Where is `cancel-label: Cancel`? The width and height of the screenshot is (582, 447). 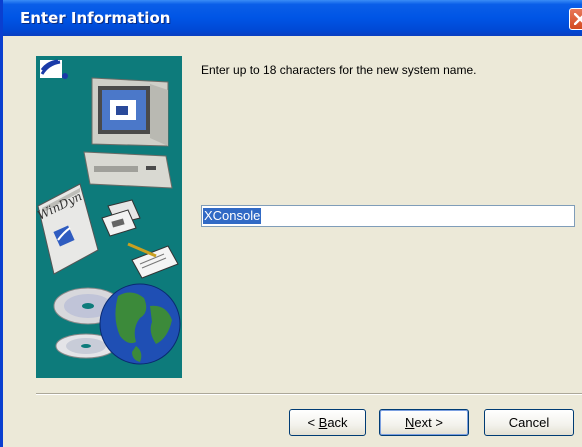 cancel-label: Cancel is located at coordinates (529, 422).